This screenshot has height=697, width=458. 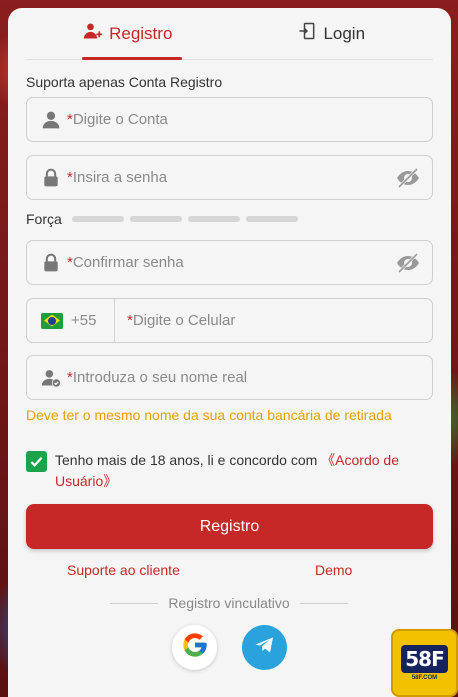 I want to click on customer-support-link: Suporte ao cliente, so click(x=123, y=570).